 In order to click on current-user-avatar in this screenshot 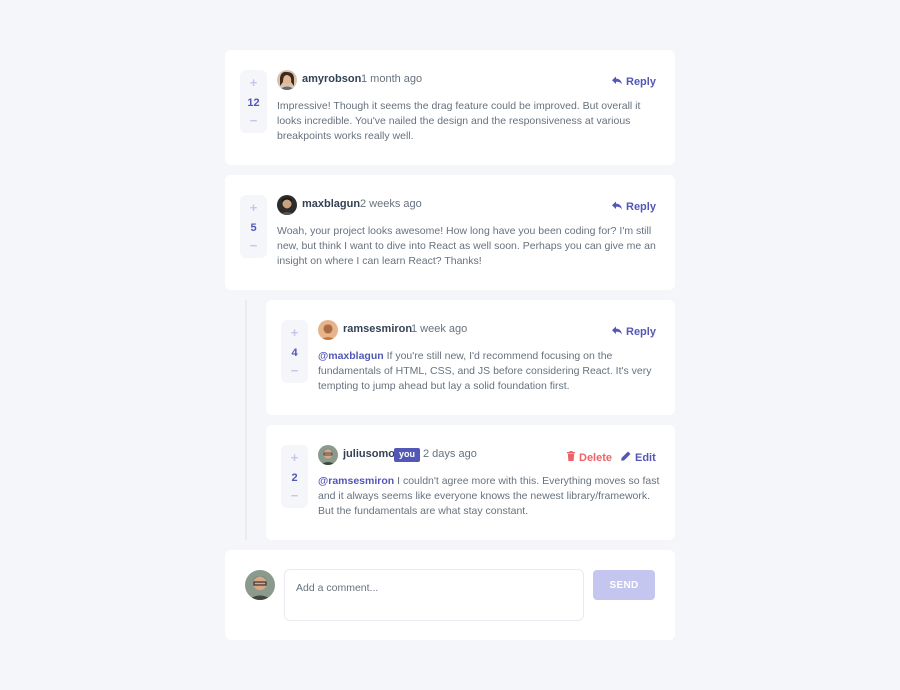, I will do `click(260, 585)`.